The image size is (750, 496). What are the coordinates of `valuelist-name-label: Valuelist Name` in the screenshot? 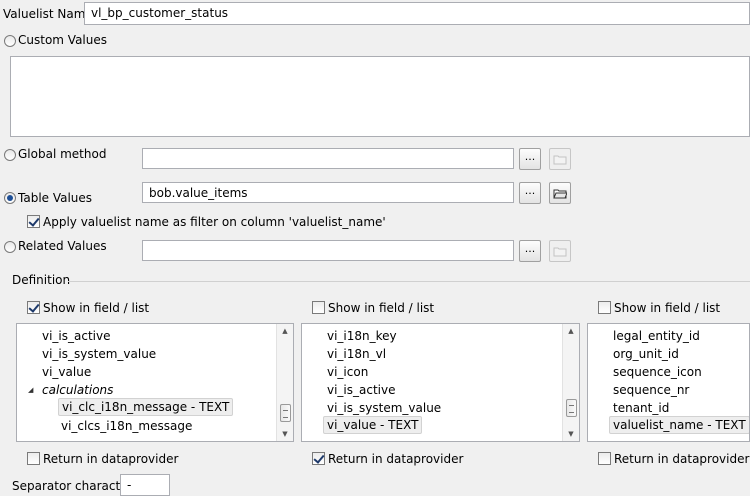 It's located at (48, 14).